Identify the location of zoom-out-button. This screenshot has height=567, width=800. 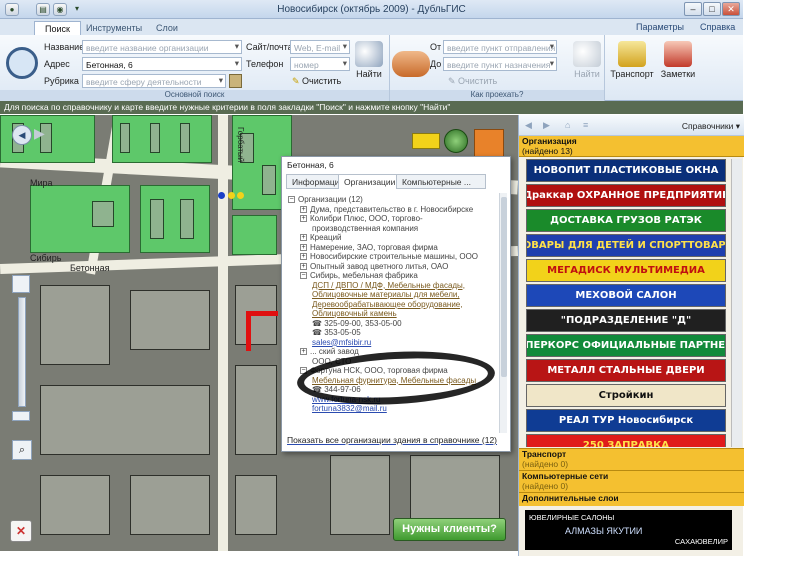
(21, 416).